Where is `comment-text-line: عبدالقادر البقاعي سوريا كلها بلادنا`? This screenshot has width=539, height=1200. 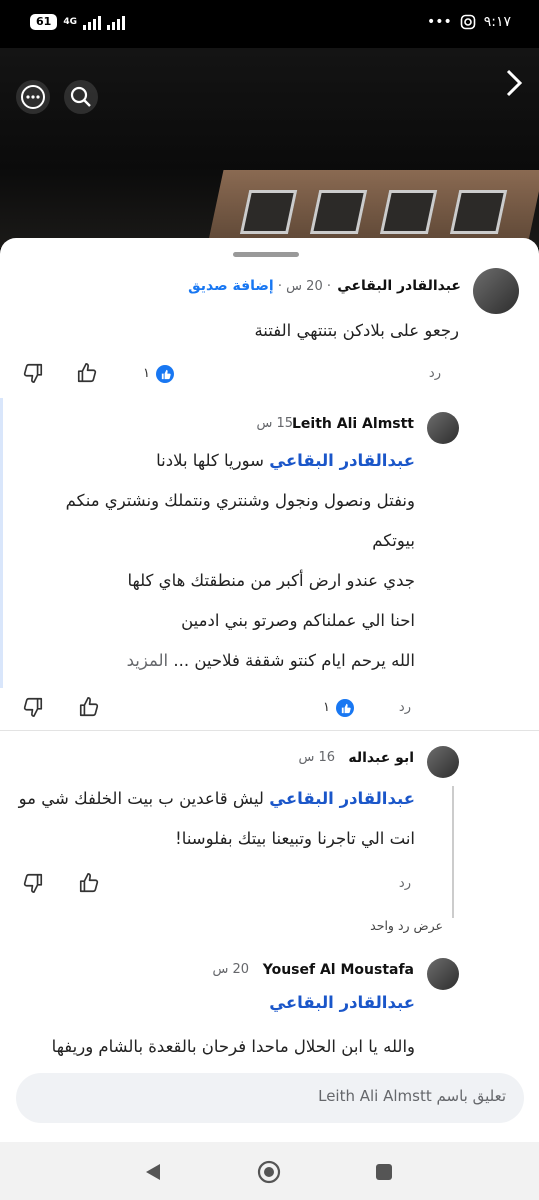
comment-text-line: عبدالقادر البقاعي سوريا كلها بلادنا is located at coordinates (285, 461).